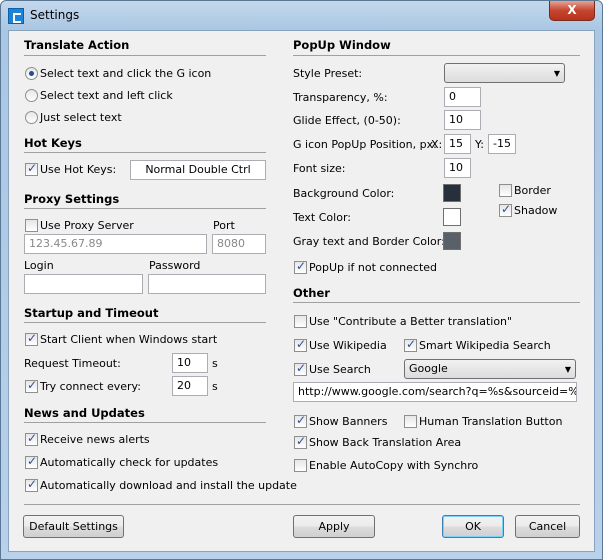  Describe the element at coordinates (83, 284) in the screenshot. I see `login-input` at that location.